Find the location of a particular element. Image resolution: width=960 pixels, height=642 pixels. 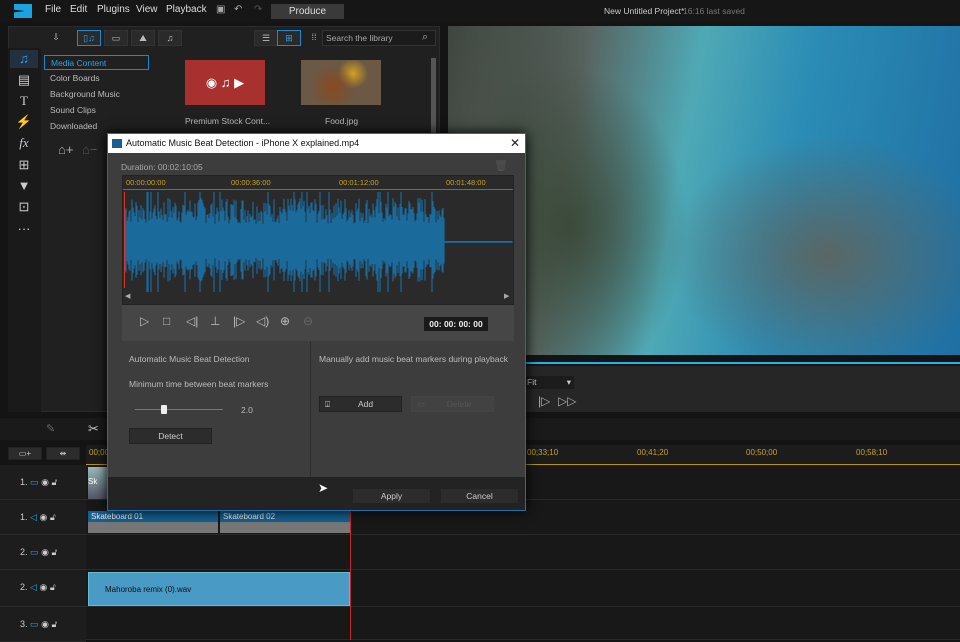

stop-icon: □ is located at coordinates (166, 321).